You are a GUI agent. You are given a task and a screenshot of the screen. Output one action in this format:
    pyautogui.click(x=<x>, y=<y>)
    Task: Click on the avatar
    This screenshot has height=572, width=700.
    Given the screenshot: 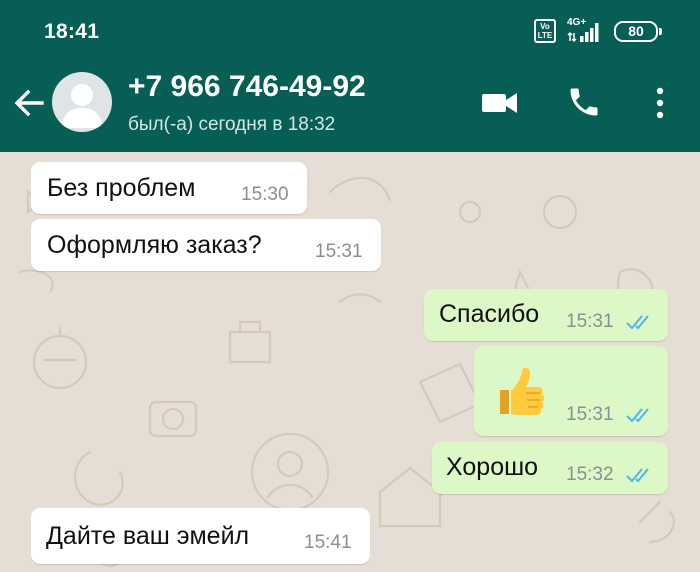 What is the action you would take?
    pyautogui.click(x=82, y=102)
    